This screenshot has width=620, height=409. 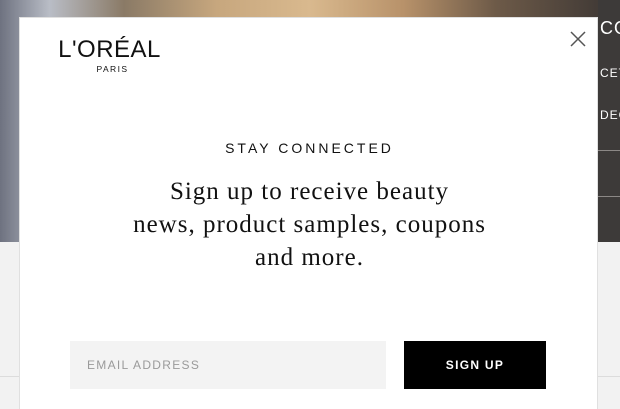 I want to click on headline-line: Sign up to receive beauty, so click(x=309, y=191).